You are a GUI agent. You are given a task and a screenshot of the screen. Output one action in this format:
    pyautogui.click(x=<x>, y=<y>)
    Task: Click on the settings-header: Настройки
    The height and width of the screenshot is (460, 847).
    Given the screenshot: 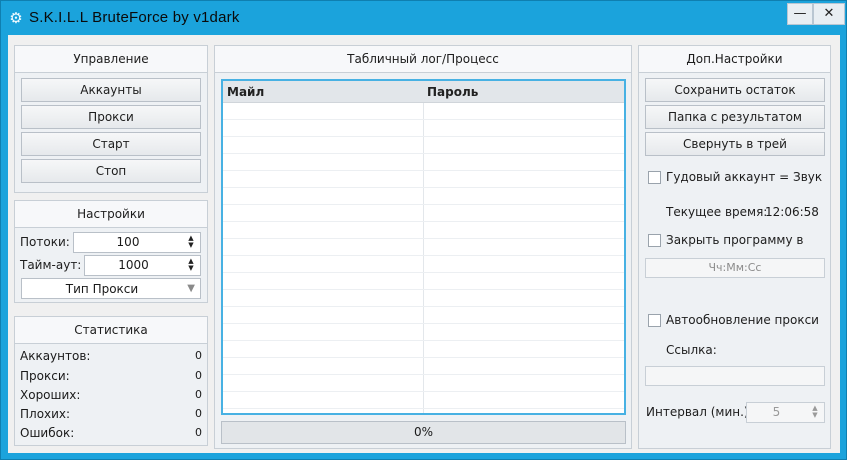 What is the action you would take?
    pyautogui.click(x=111, y=214)
    